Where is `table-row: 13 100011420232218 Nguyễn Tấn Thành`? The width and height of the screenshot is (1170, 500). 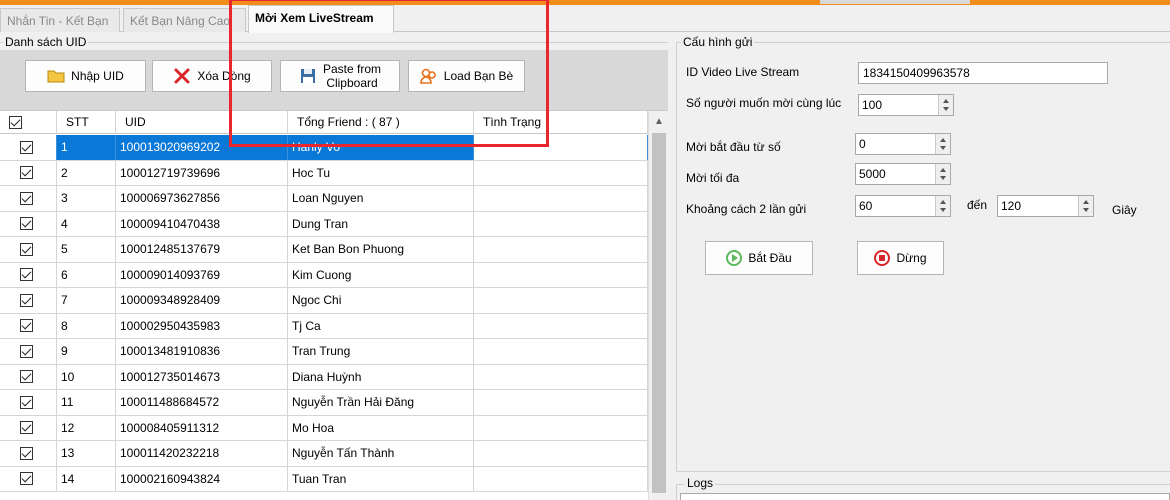 table-row: 13 100011420232218 Nguyễn Tấn Thành is located at coordinates (324, 454).